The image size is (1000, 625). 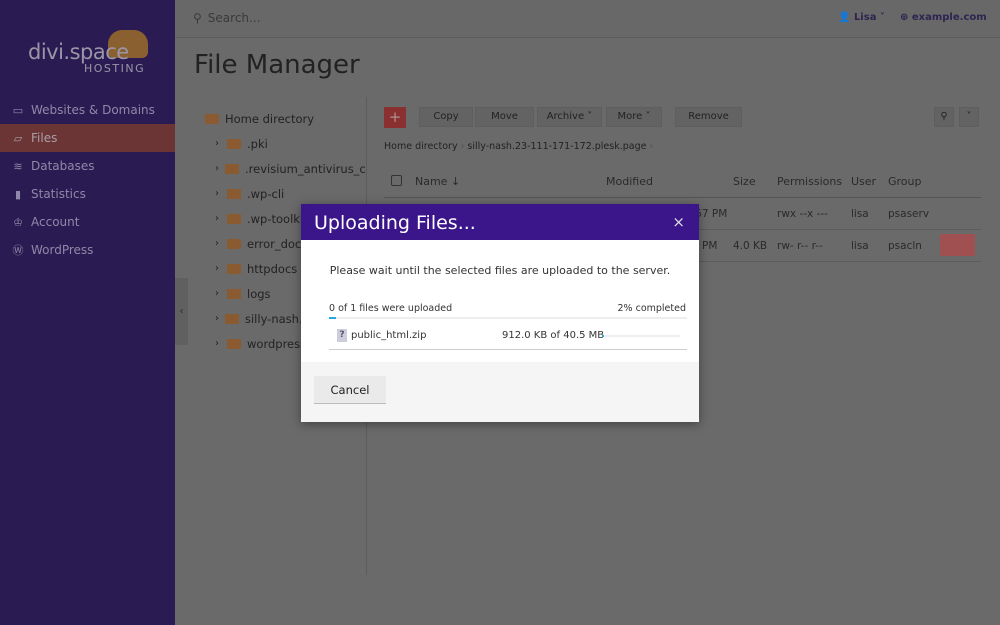 What do you see at coordinates (905, 246) in the screenshot?
I see `cell-group: psacln` at bounding box center [905, 246].